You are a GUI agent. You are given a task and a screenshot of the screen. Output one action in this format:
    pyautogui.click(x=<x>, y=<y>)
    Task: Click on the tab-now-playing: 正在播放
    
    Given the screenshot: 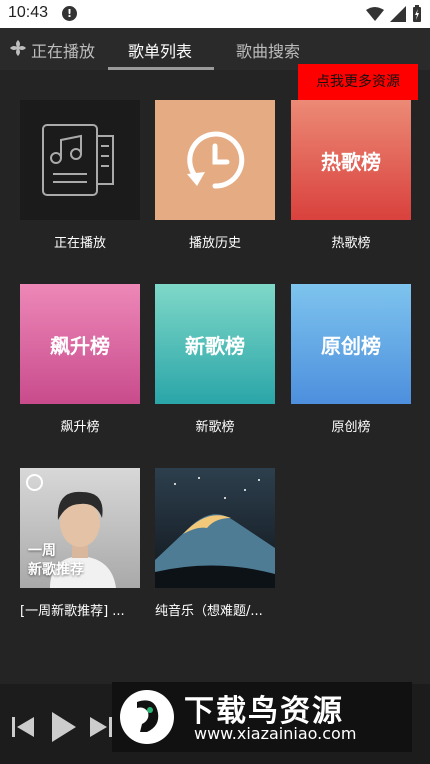 What is the action you would take?
    pyautogui.click(x=63, y=50)
    